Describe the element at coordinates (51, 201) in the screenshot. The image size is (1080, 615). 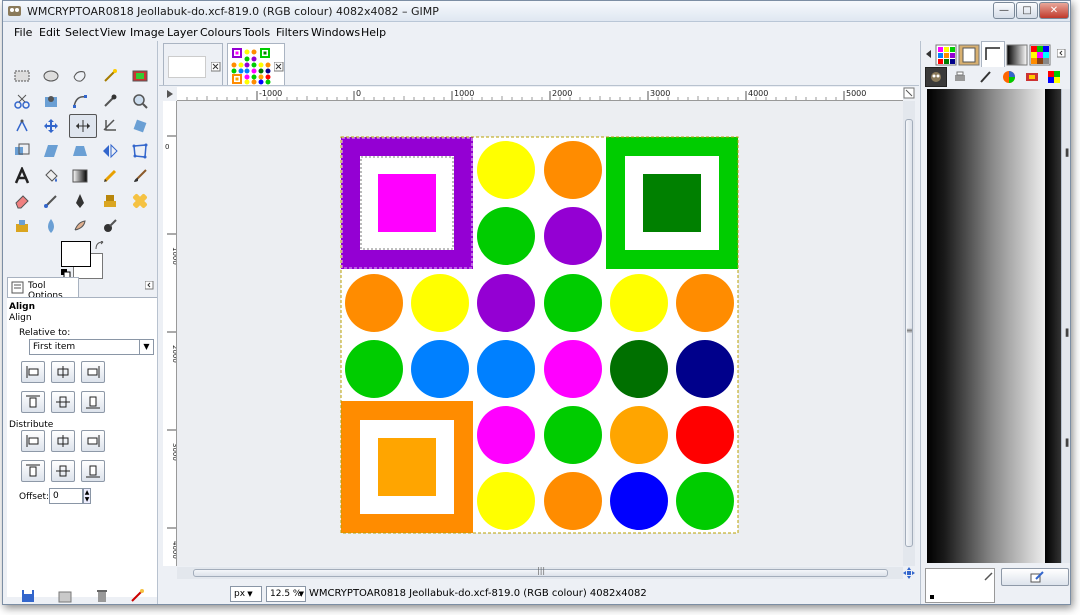
I see `airbrush-tool-icon` at that location.